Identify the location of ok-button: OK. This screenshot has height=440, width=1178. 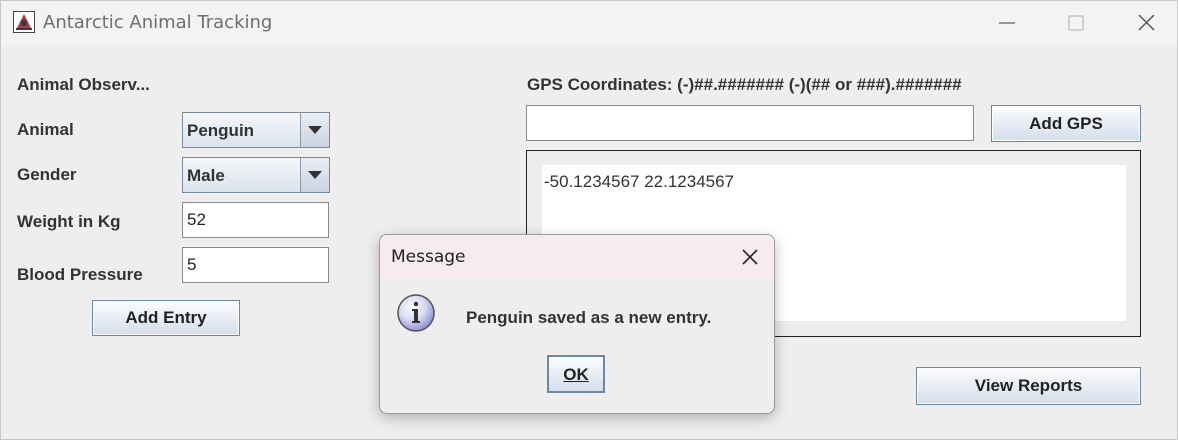
(576, 374).